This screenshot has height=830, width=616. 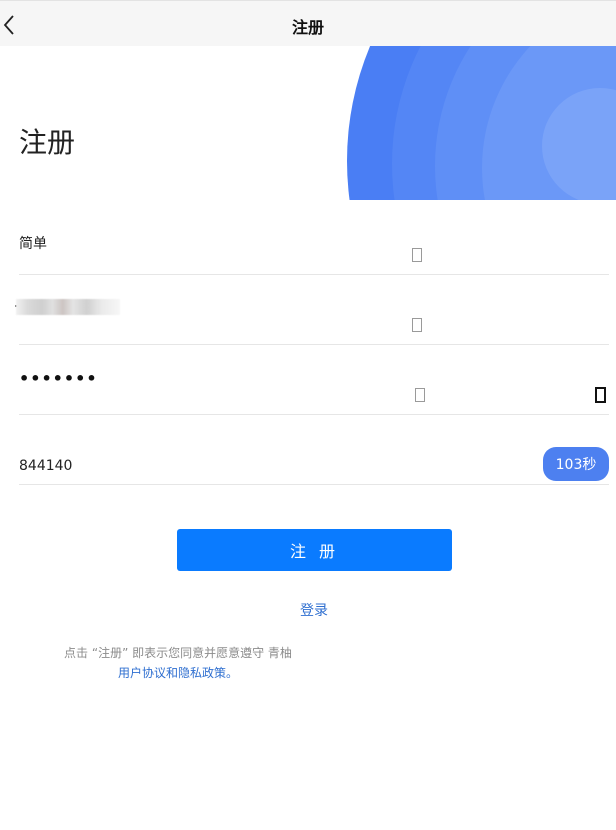 I want to click on username-input, so click(x=209, y=243).